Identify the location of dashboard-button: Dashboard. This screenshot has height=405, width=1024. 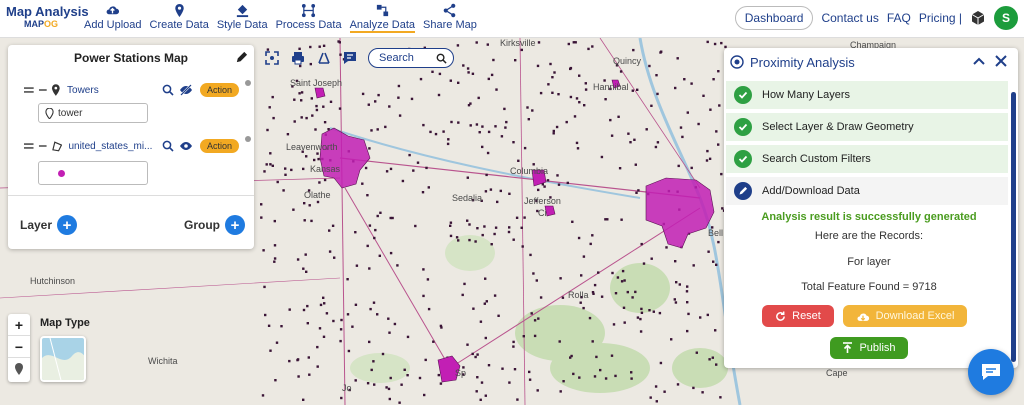
(774, 18).